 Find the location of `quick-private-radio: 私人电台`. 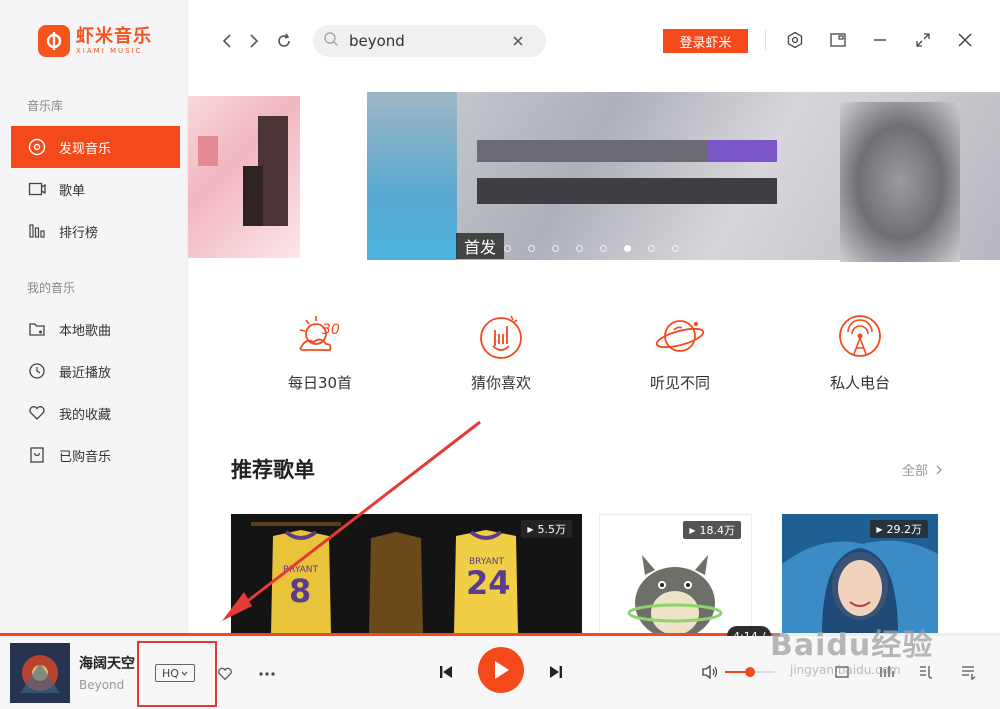

quick-private-radio: 私人电台 is located at coordinates (860, 350).